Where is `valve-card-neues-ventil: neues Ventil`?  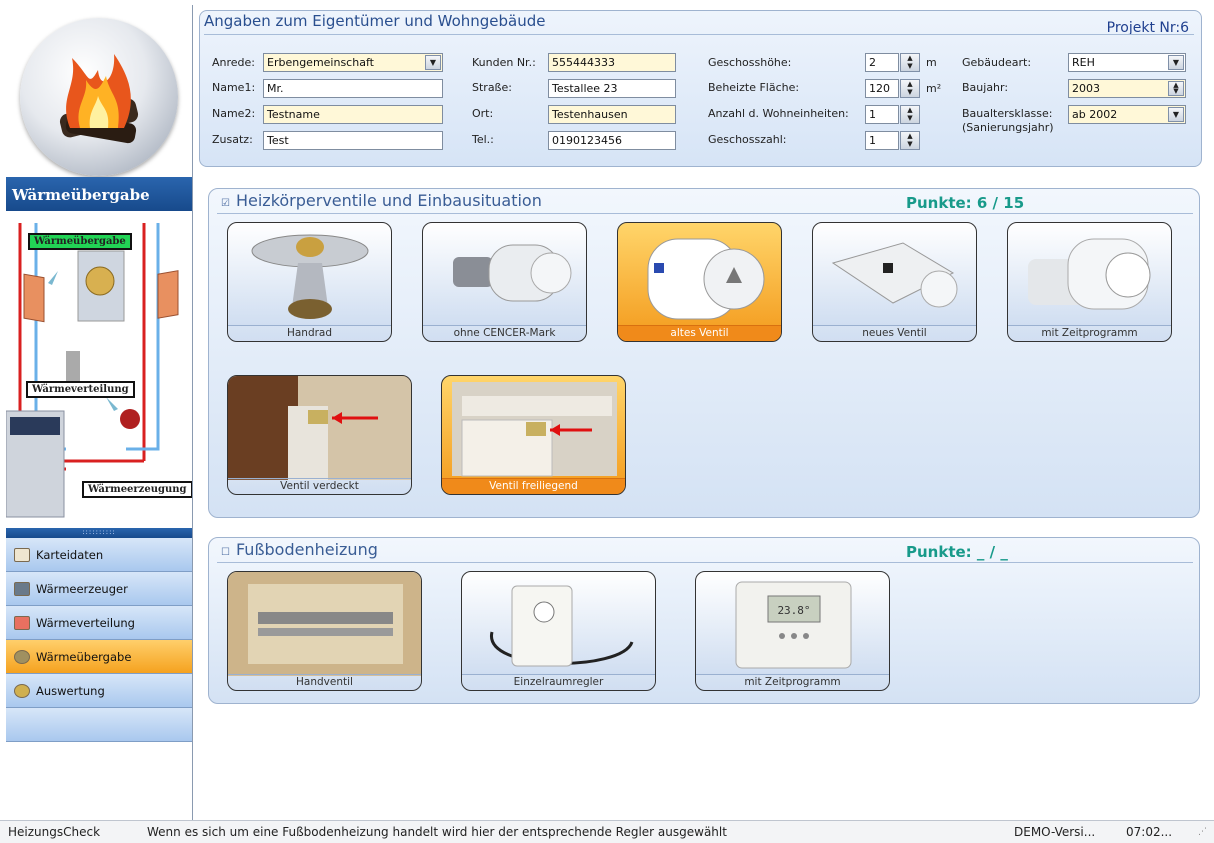
valve-card-neues-ventil: neues Ventil is located at coordinates (894, 282).